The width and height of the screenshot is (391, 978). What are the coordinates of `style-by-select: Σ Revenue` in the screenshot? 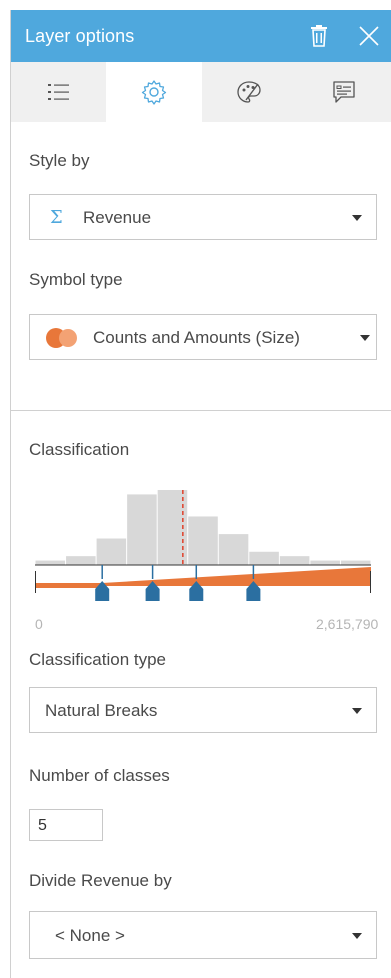 It's located at (203, 217).